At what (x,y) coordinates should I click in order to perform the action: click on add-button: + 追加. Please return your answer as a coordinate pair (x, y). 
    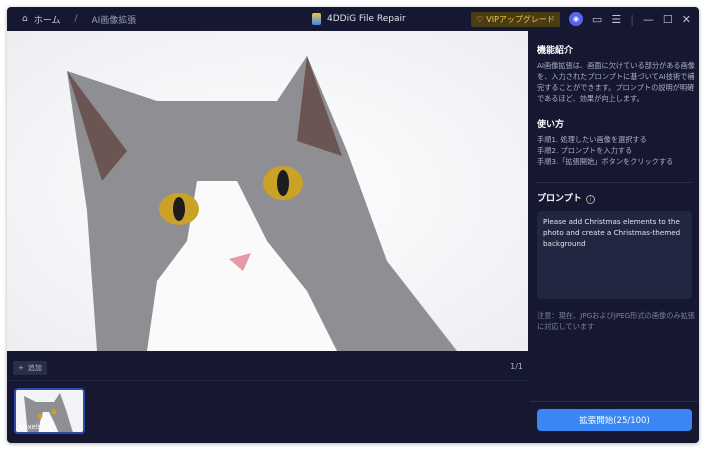
    Looking at the image, I should click on (30, 368).